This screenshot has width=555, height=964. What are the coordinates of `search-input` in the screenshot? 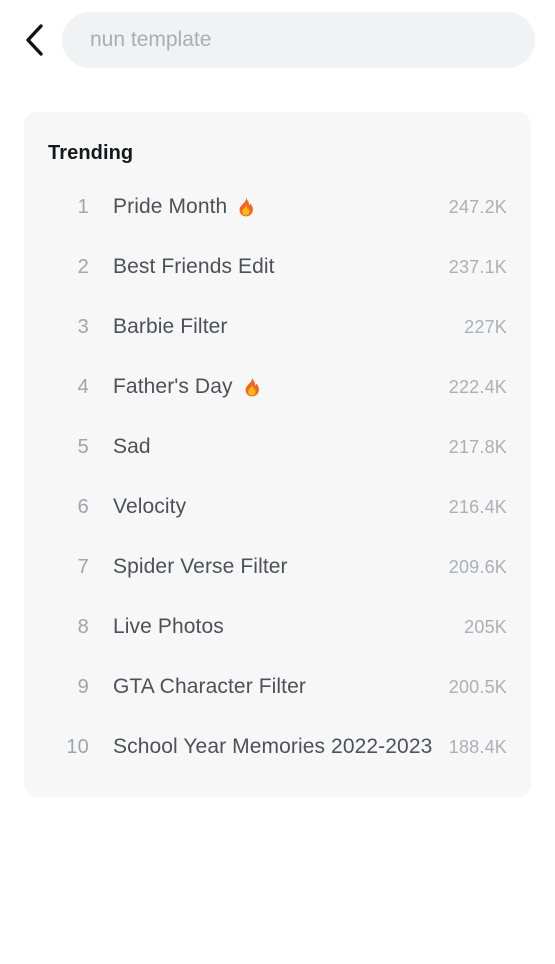 It's located at (298, 40).